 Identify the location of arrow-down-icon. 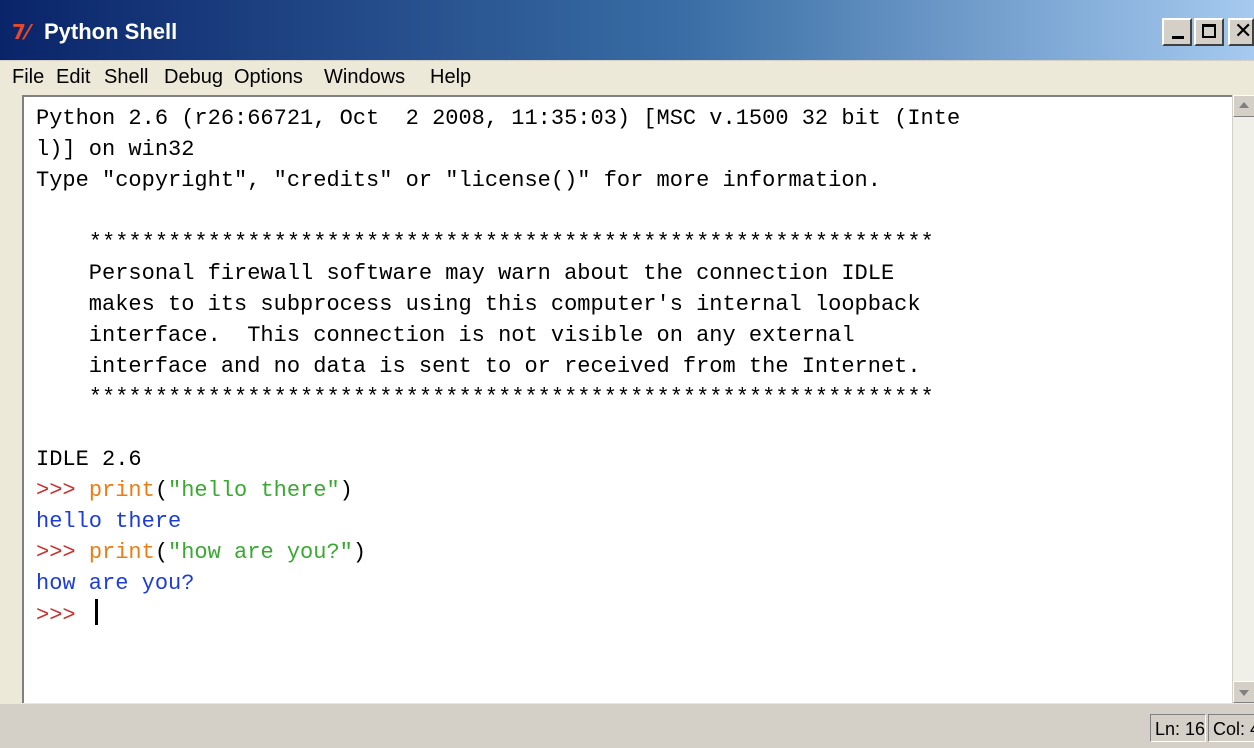
(1244, 693).